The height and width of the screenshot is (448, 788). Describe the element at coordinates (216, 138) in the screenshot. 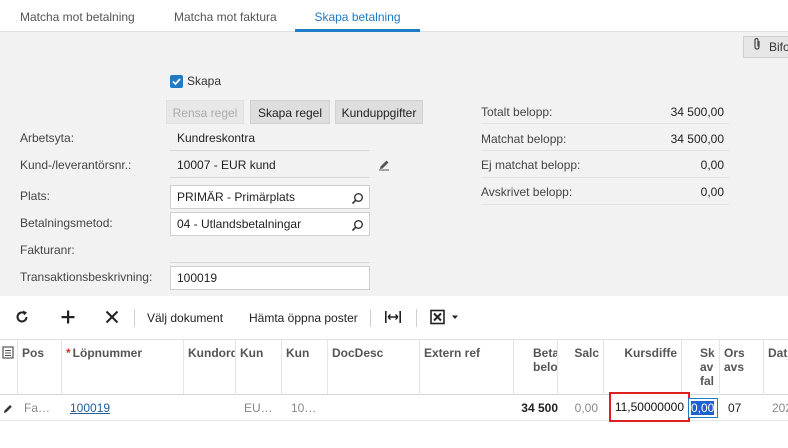

I see `arbetsyta-value: Kundreskontra` at that location.